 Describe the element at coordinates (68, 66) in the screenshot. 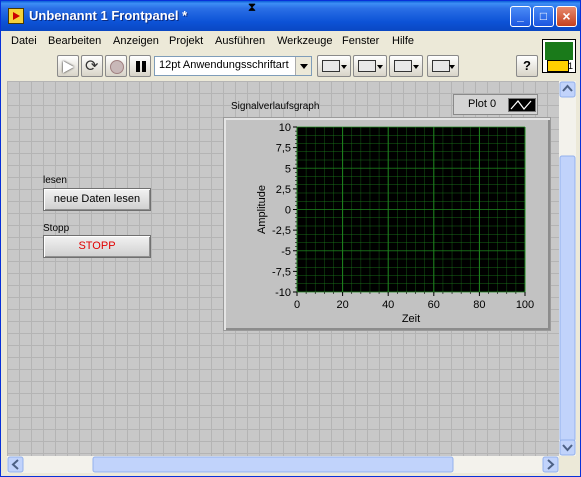

I see `run-arrow-icon` at that location.